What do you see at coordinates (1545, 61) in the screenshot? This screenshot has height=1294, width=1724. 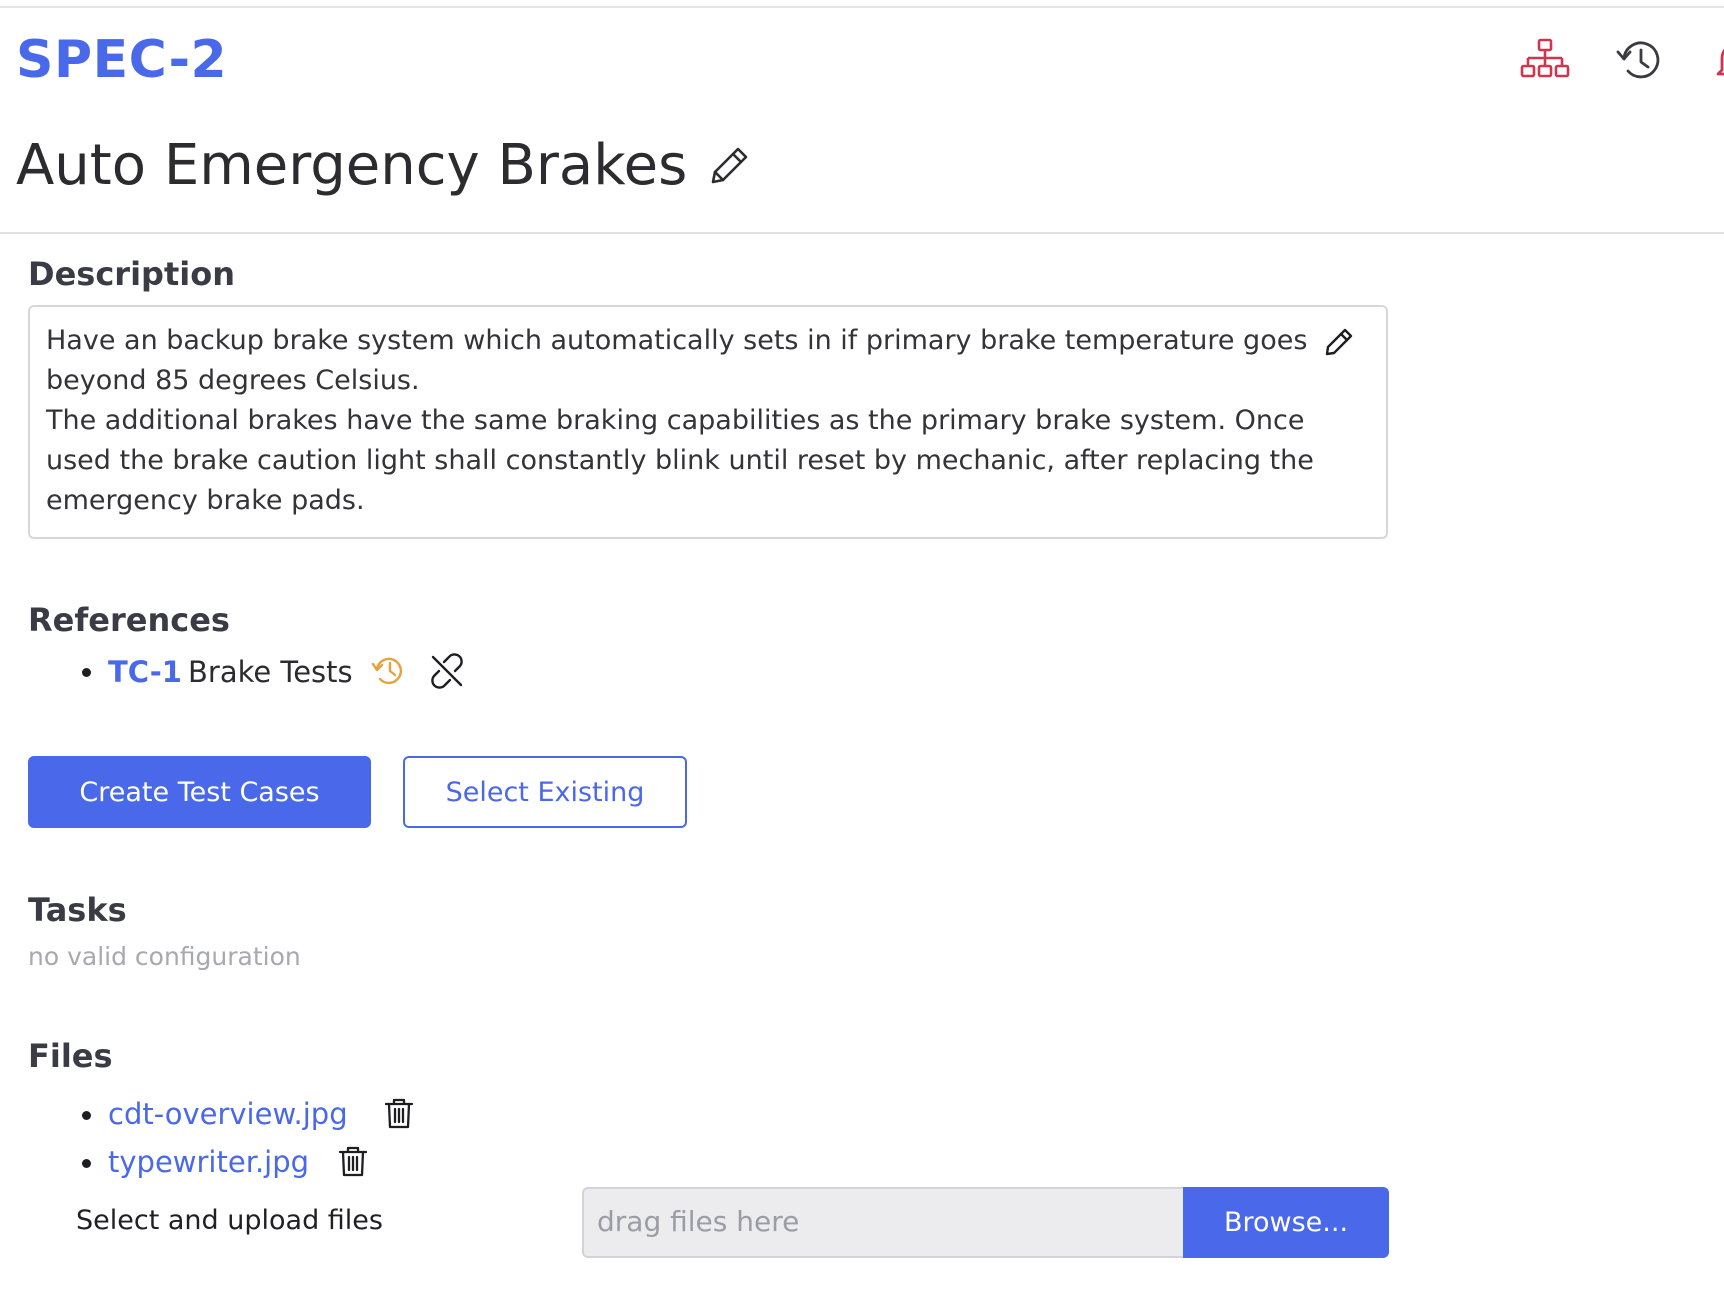 I see `hierarchy-icon` at bounding box center [1545, 61].